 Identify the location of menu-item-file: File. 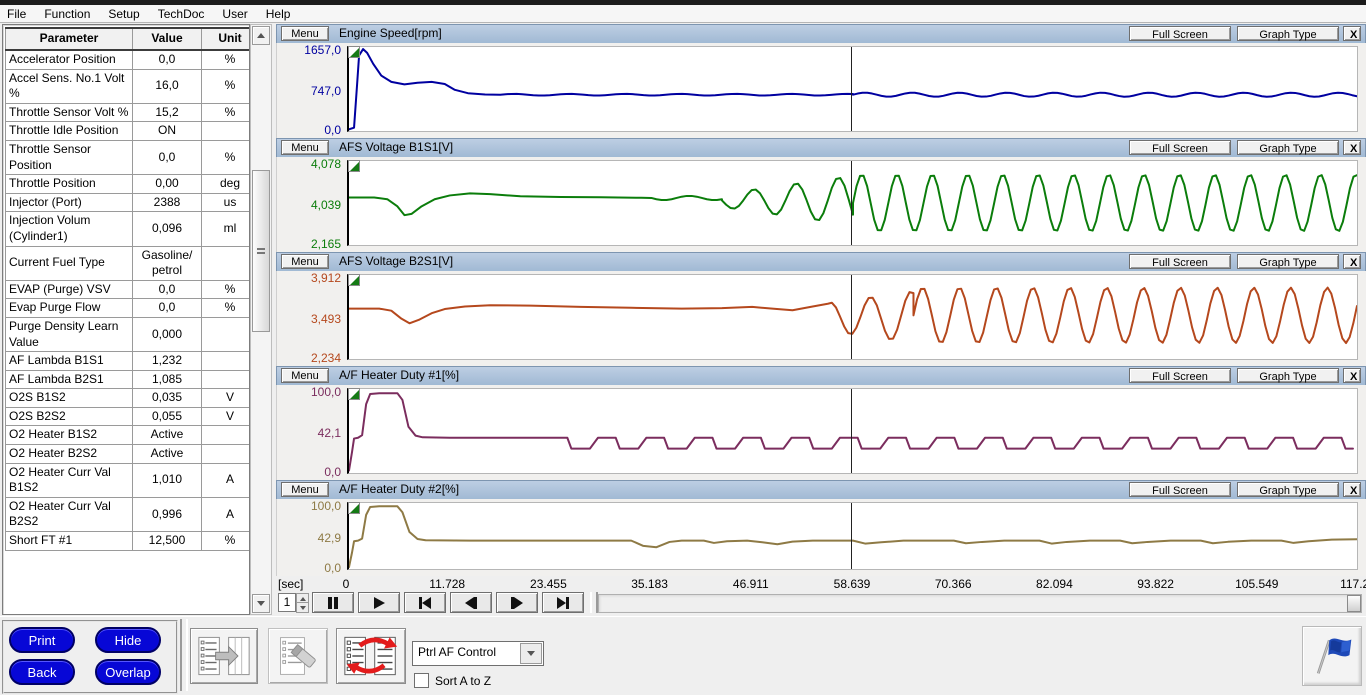
(17, 14).